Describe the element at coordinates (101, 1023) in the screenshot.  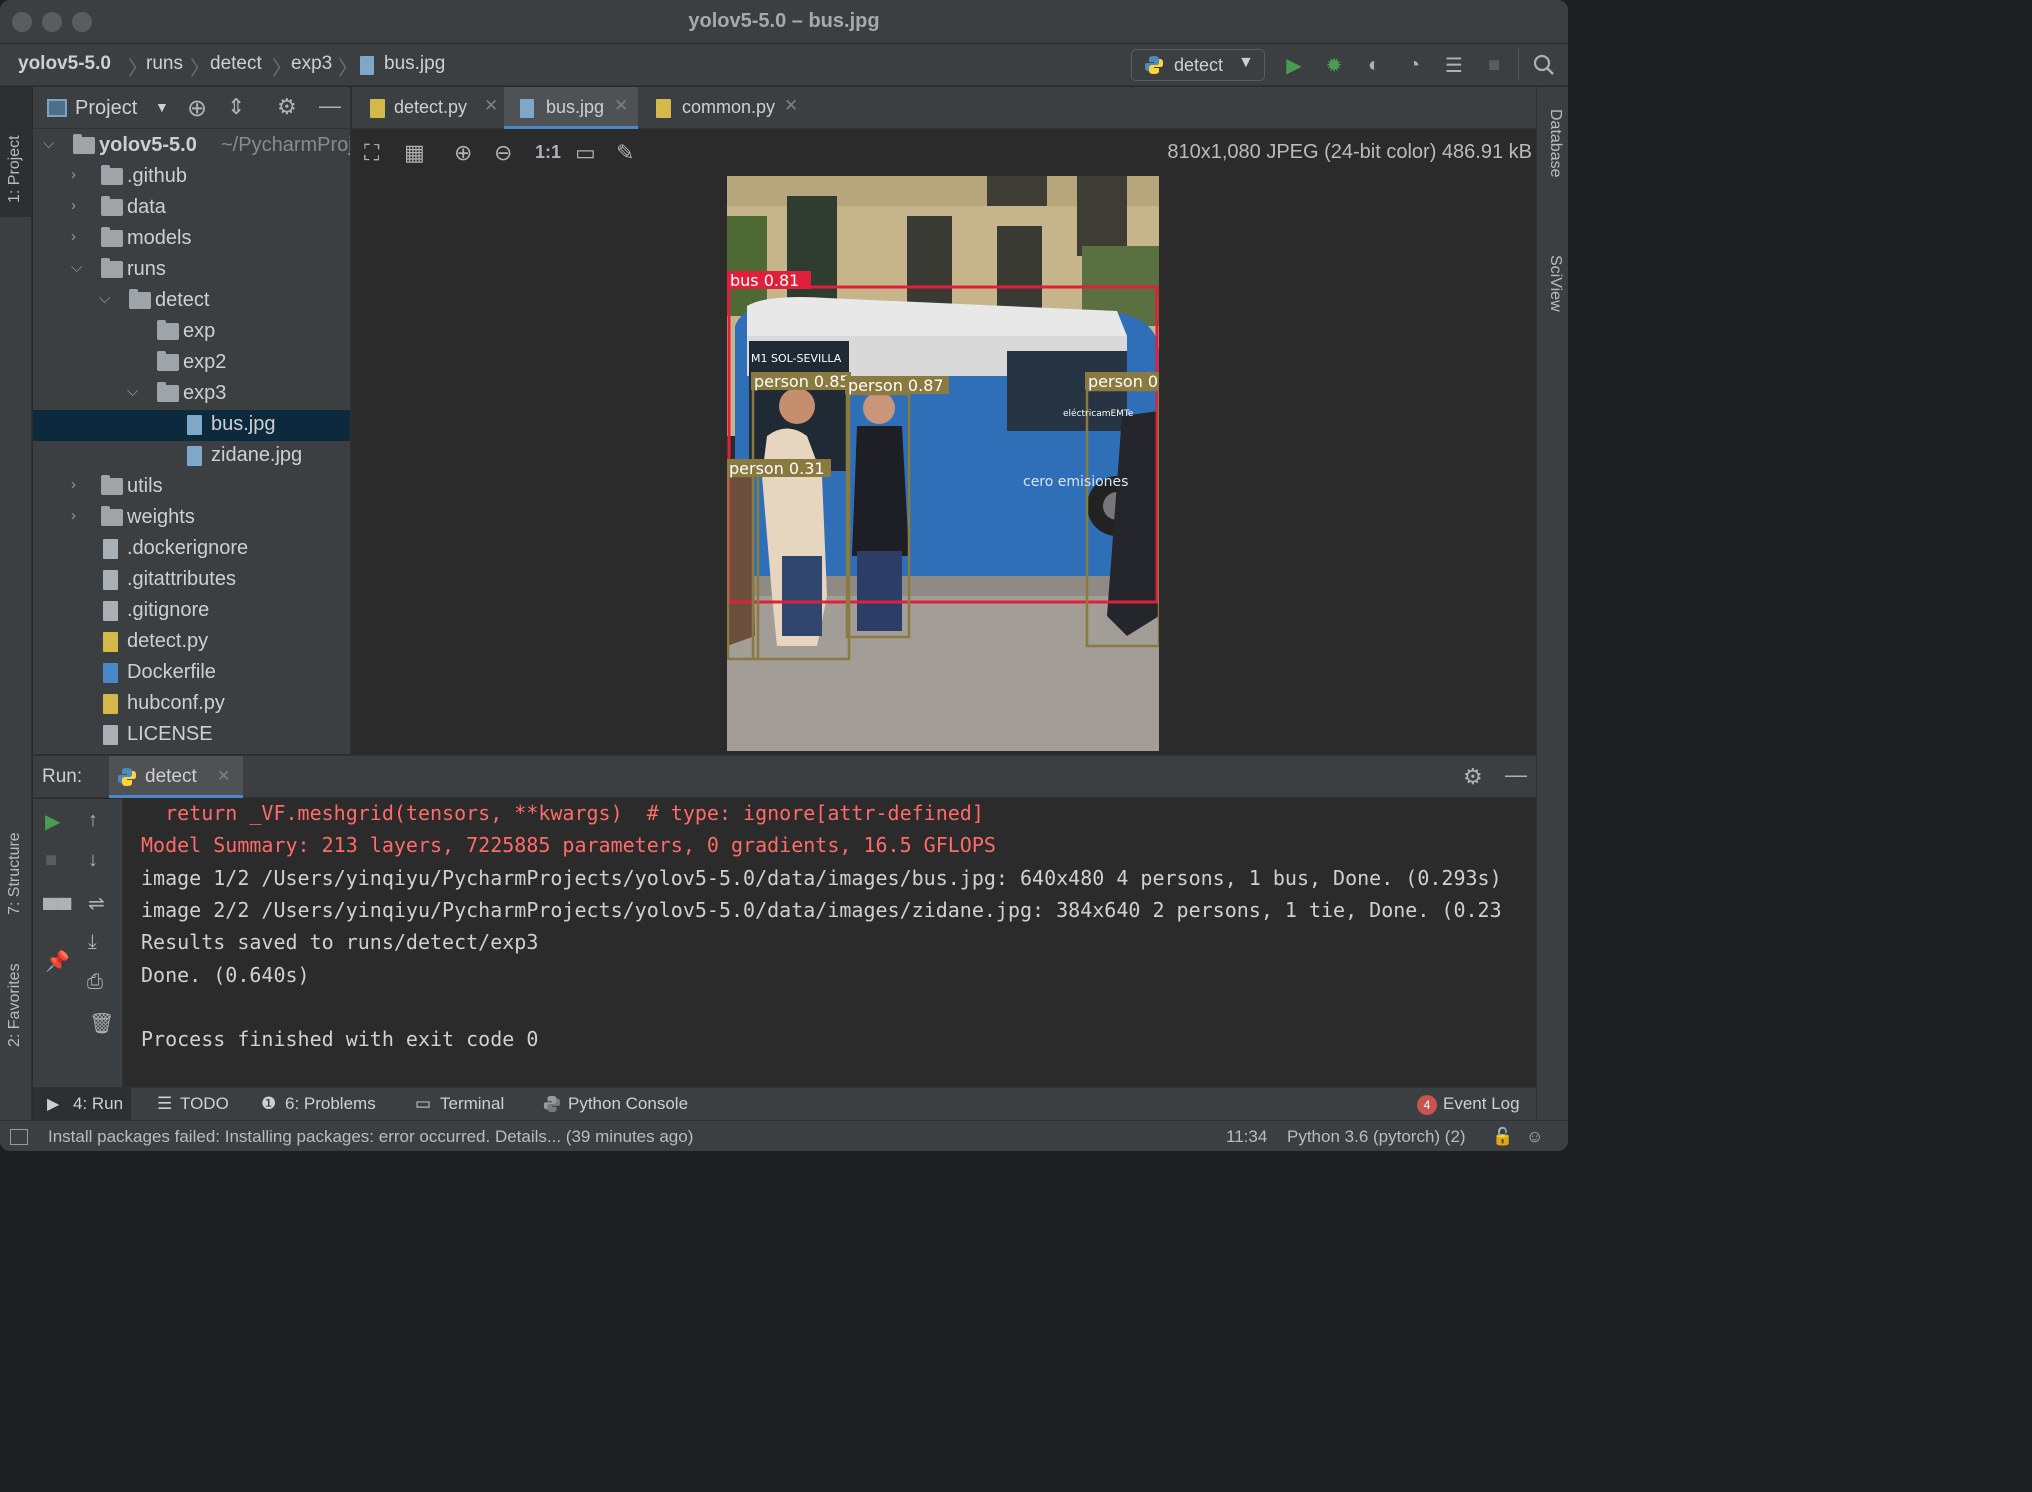
I see `trash-icon: 🗑` at that location.